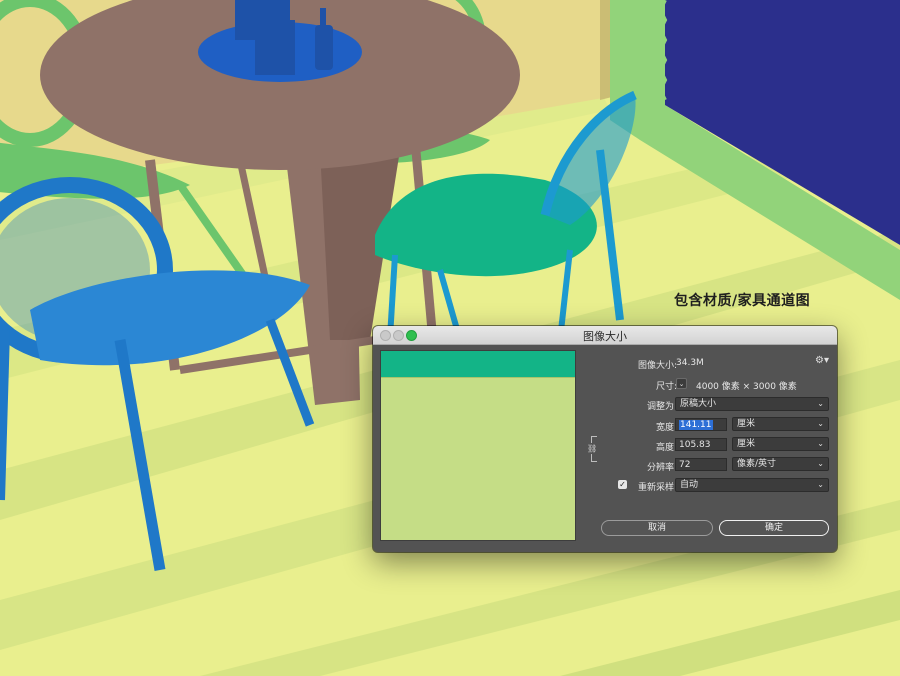 Image resolution: width=900 pixels, height=676 pixels. What do you see at coordinates (622, 484) in the screenshot?
I see `resample-checkbox: ✓` at bounding box center [622, 484].